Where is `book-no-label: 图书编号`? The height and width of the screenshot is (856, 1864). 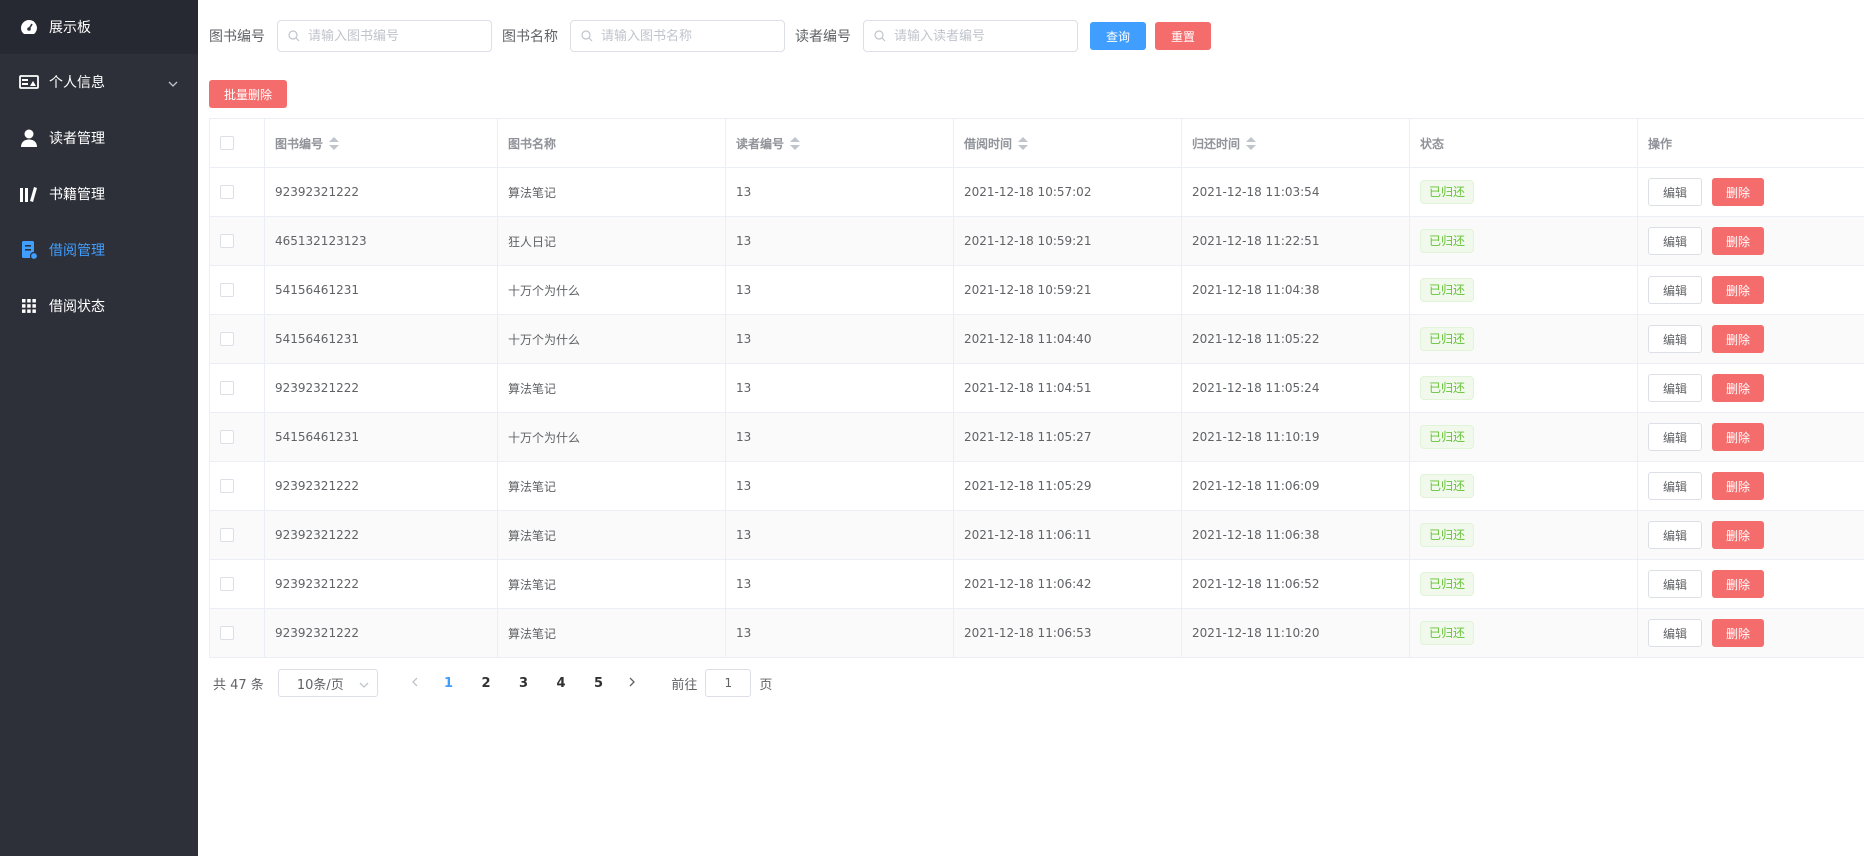 book-no-label: 图书编号 is located at coordinates (237, 37).